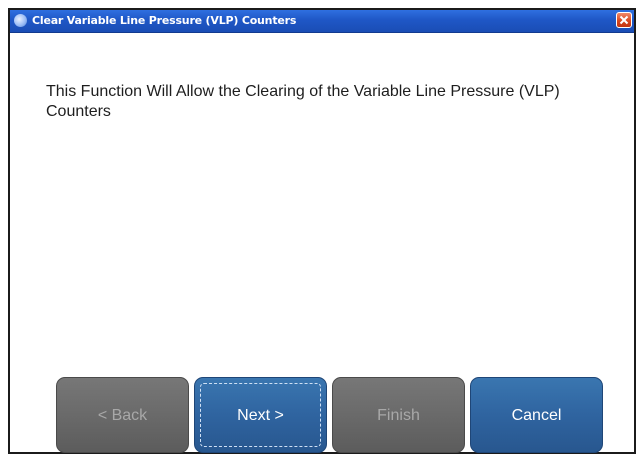 Image resolution: width=642 pixels, height=462 pixels. Describe the element at coordinates (20, 20) in the screenshot. I see `info-globe-icon` at that location.